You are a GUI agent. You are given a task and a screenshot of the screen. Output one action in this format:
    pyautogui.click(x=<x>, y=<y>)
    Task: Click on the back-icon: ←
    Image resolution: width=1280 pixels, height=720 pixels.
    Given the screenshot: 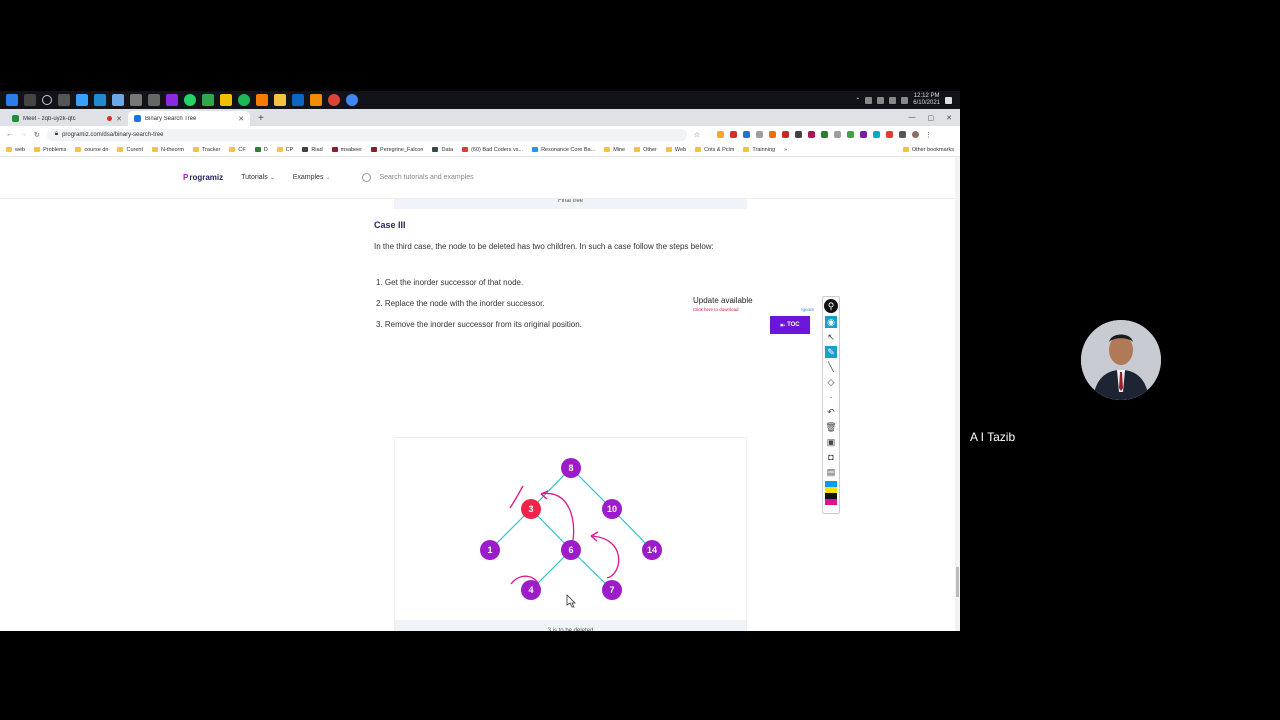 What is the action you would take?
    pyautogui.click(x=9, y=134)
    